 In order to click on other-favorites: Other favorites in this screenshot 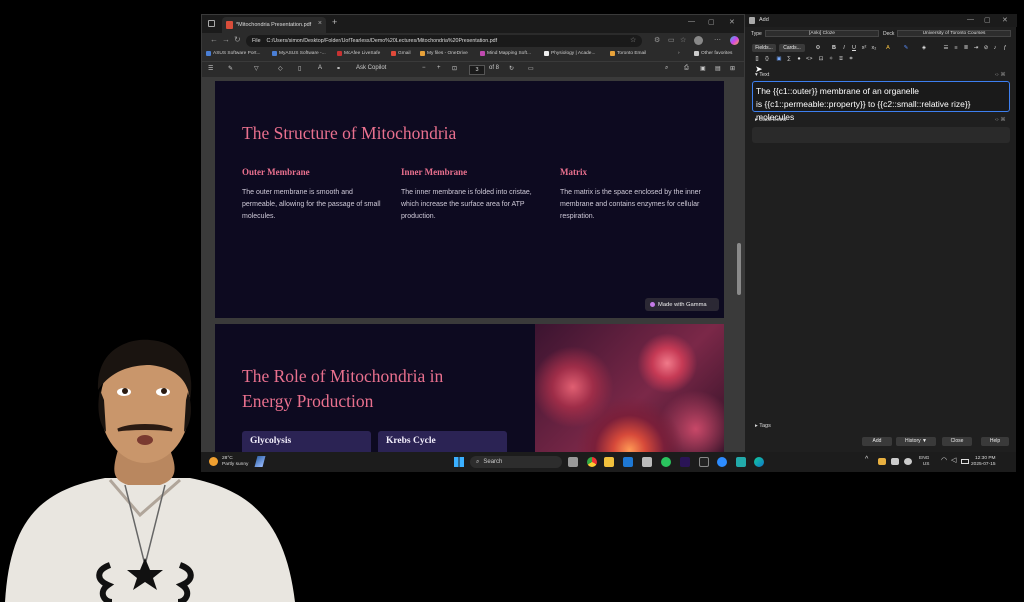, I will do `click(713, 53)`.